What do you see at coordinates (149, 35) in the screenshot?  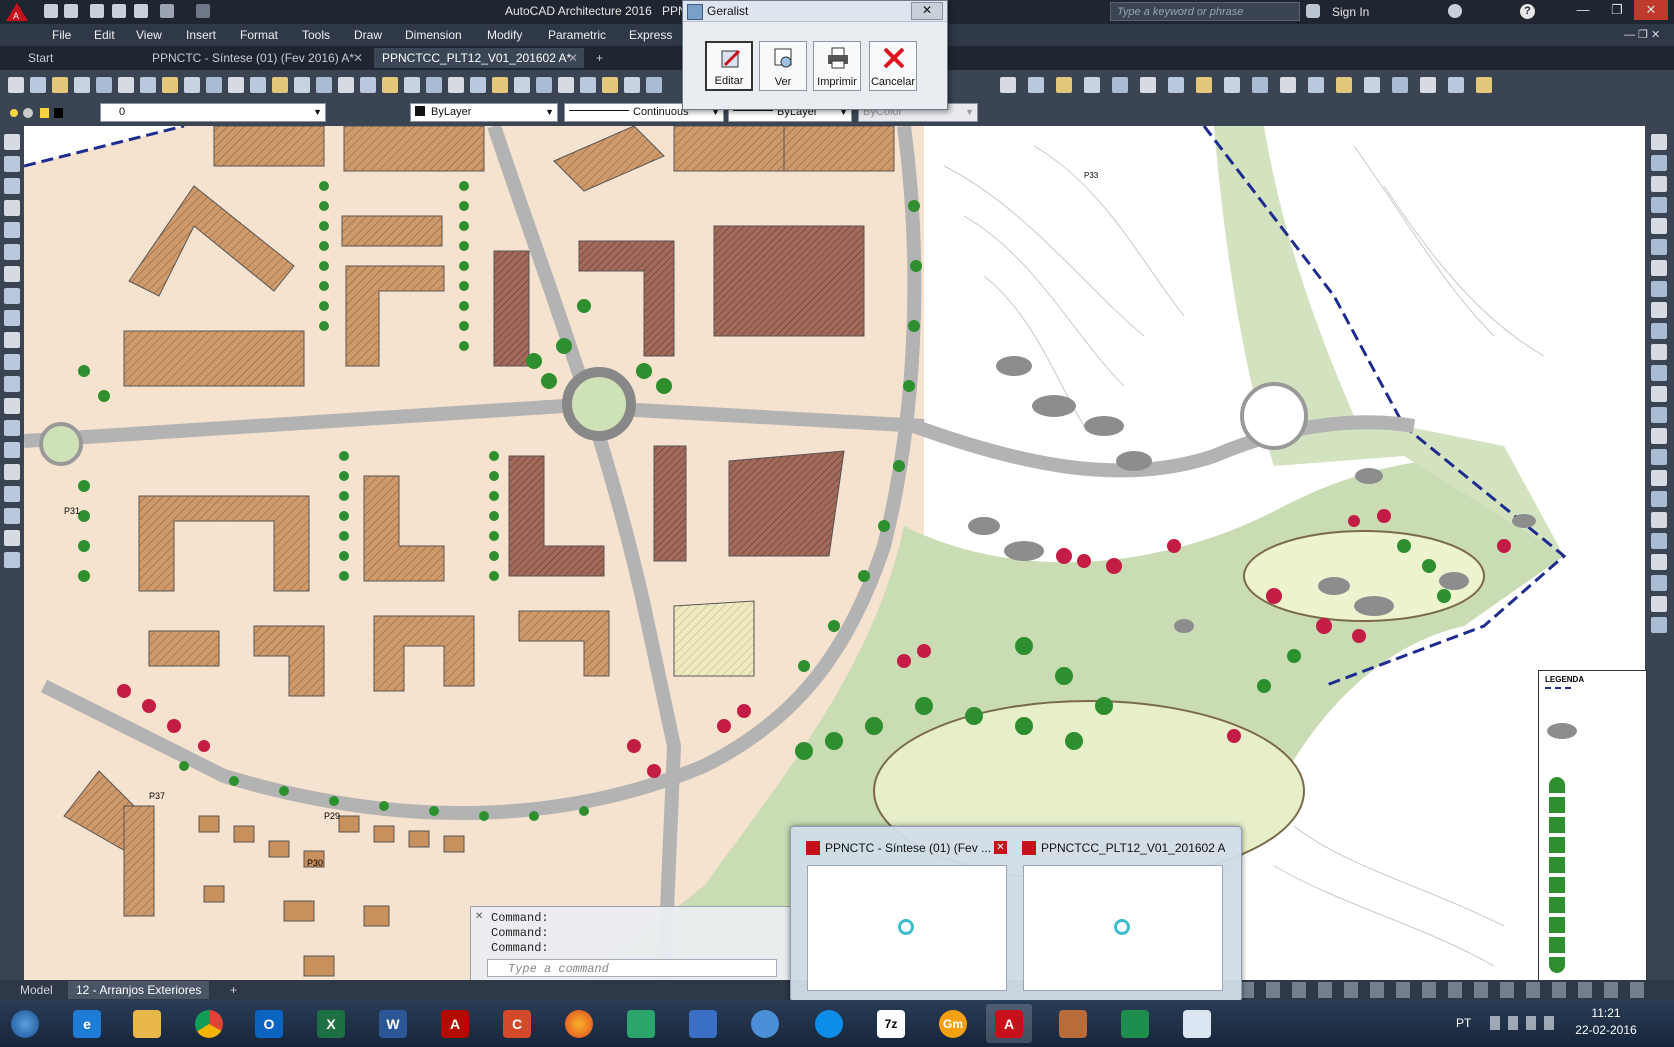 I see `menu-view: View` at bounding box center [149, 35].